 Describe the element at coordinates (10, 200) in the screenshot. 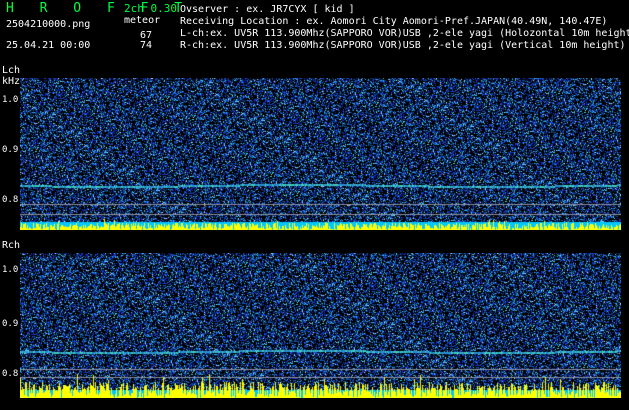

I see `lch-ytick: 0.8` at that location.